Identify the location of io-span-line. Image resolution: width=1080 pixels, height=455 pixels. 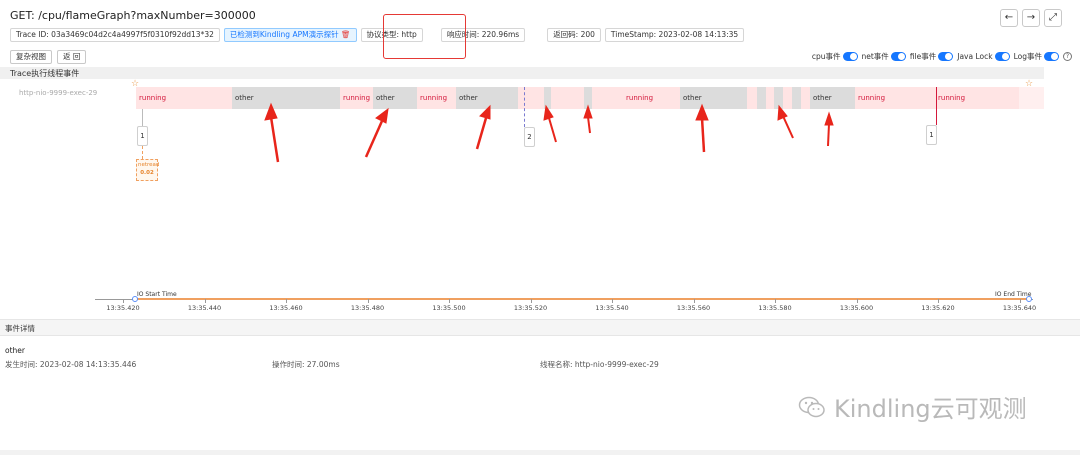
(582, 299).